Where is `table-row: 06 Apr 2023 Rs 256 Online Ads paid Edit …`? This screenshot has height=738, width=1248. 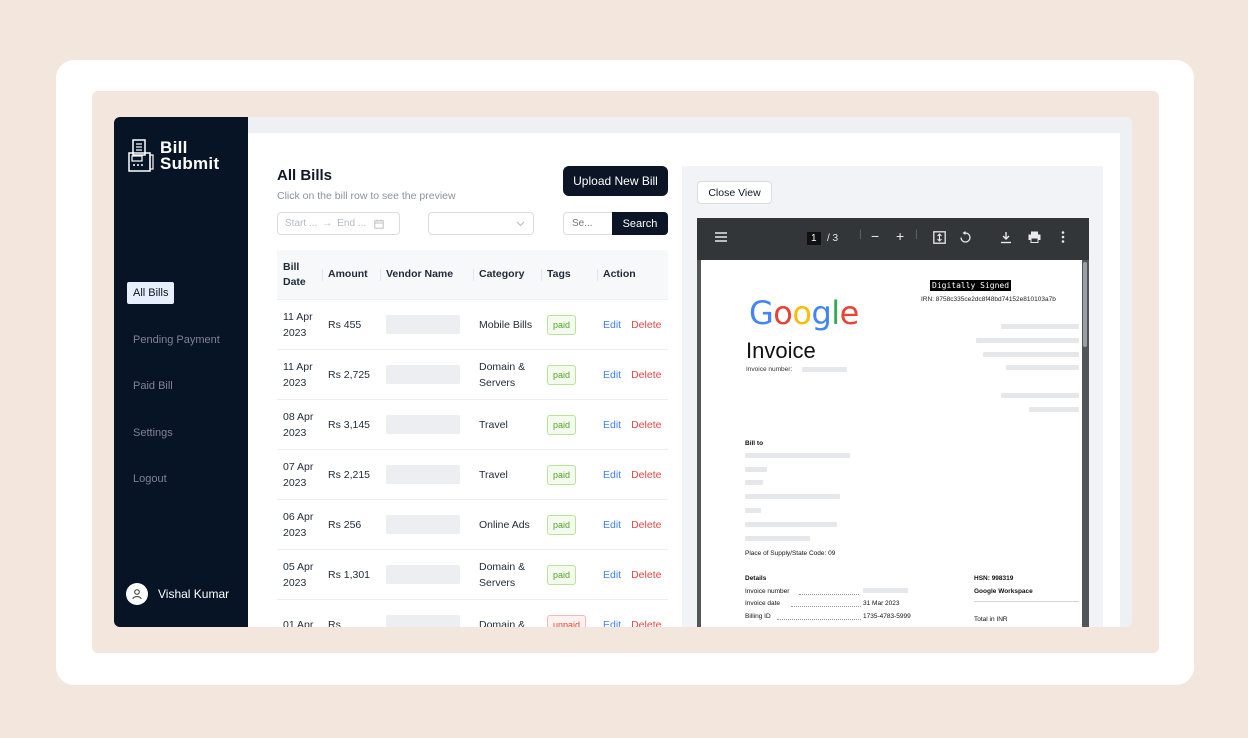
table-row: 06 Apr 2023 Rs 256 Online Ads paid Edit … is located at coordinates (472, 525).